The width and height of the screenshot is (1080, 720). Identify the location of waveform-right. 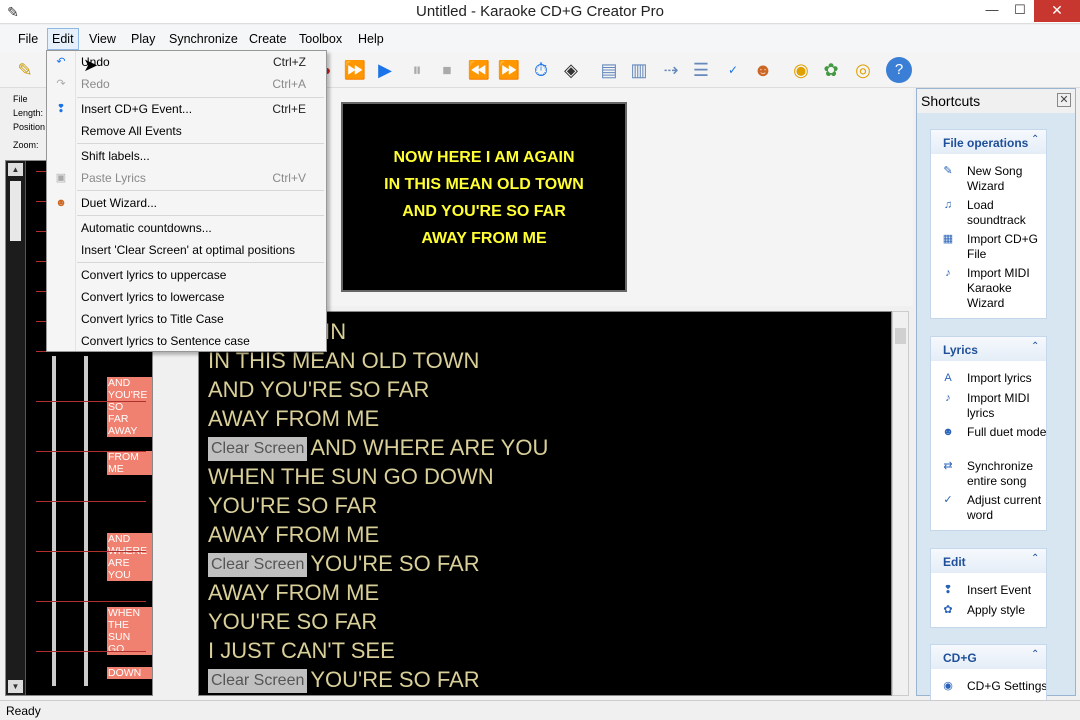
(86, 521).